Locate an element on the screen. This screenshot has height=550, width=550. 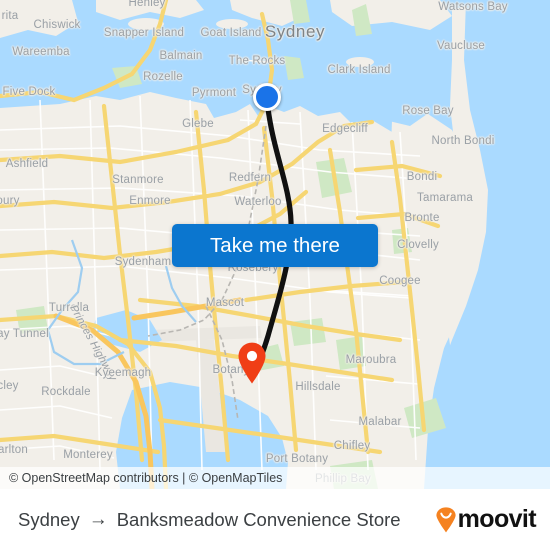
take-me-there-button: Take me there is located at coordinates (275, 245).